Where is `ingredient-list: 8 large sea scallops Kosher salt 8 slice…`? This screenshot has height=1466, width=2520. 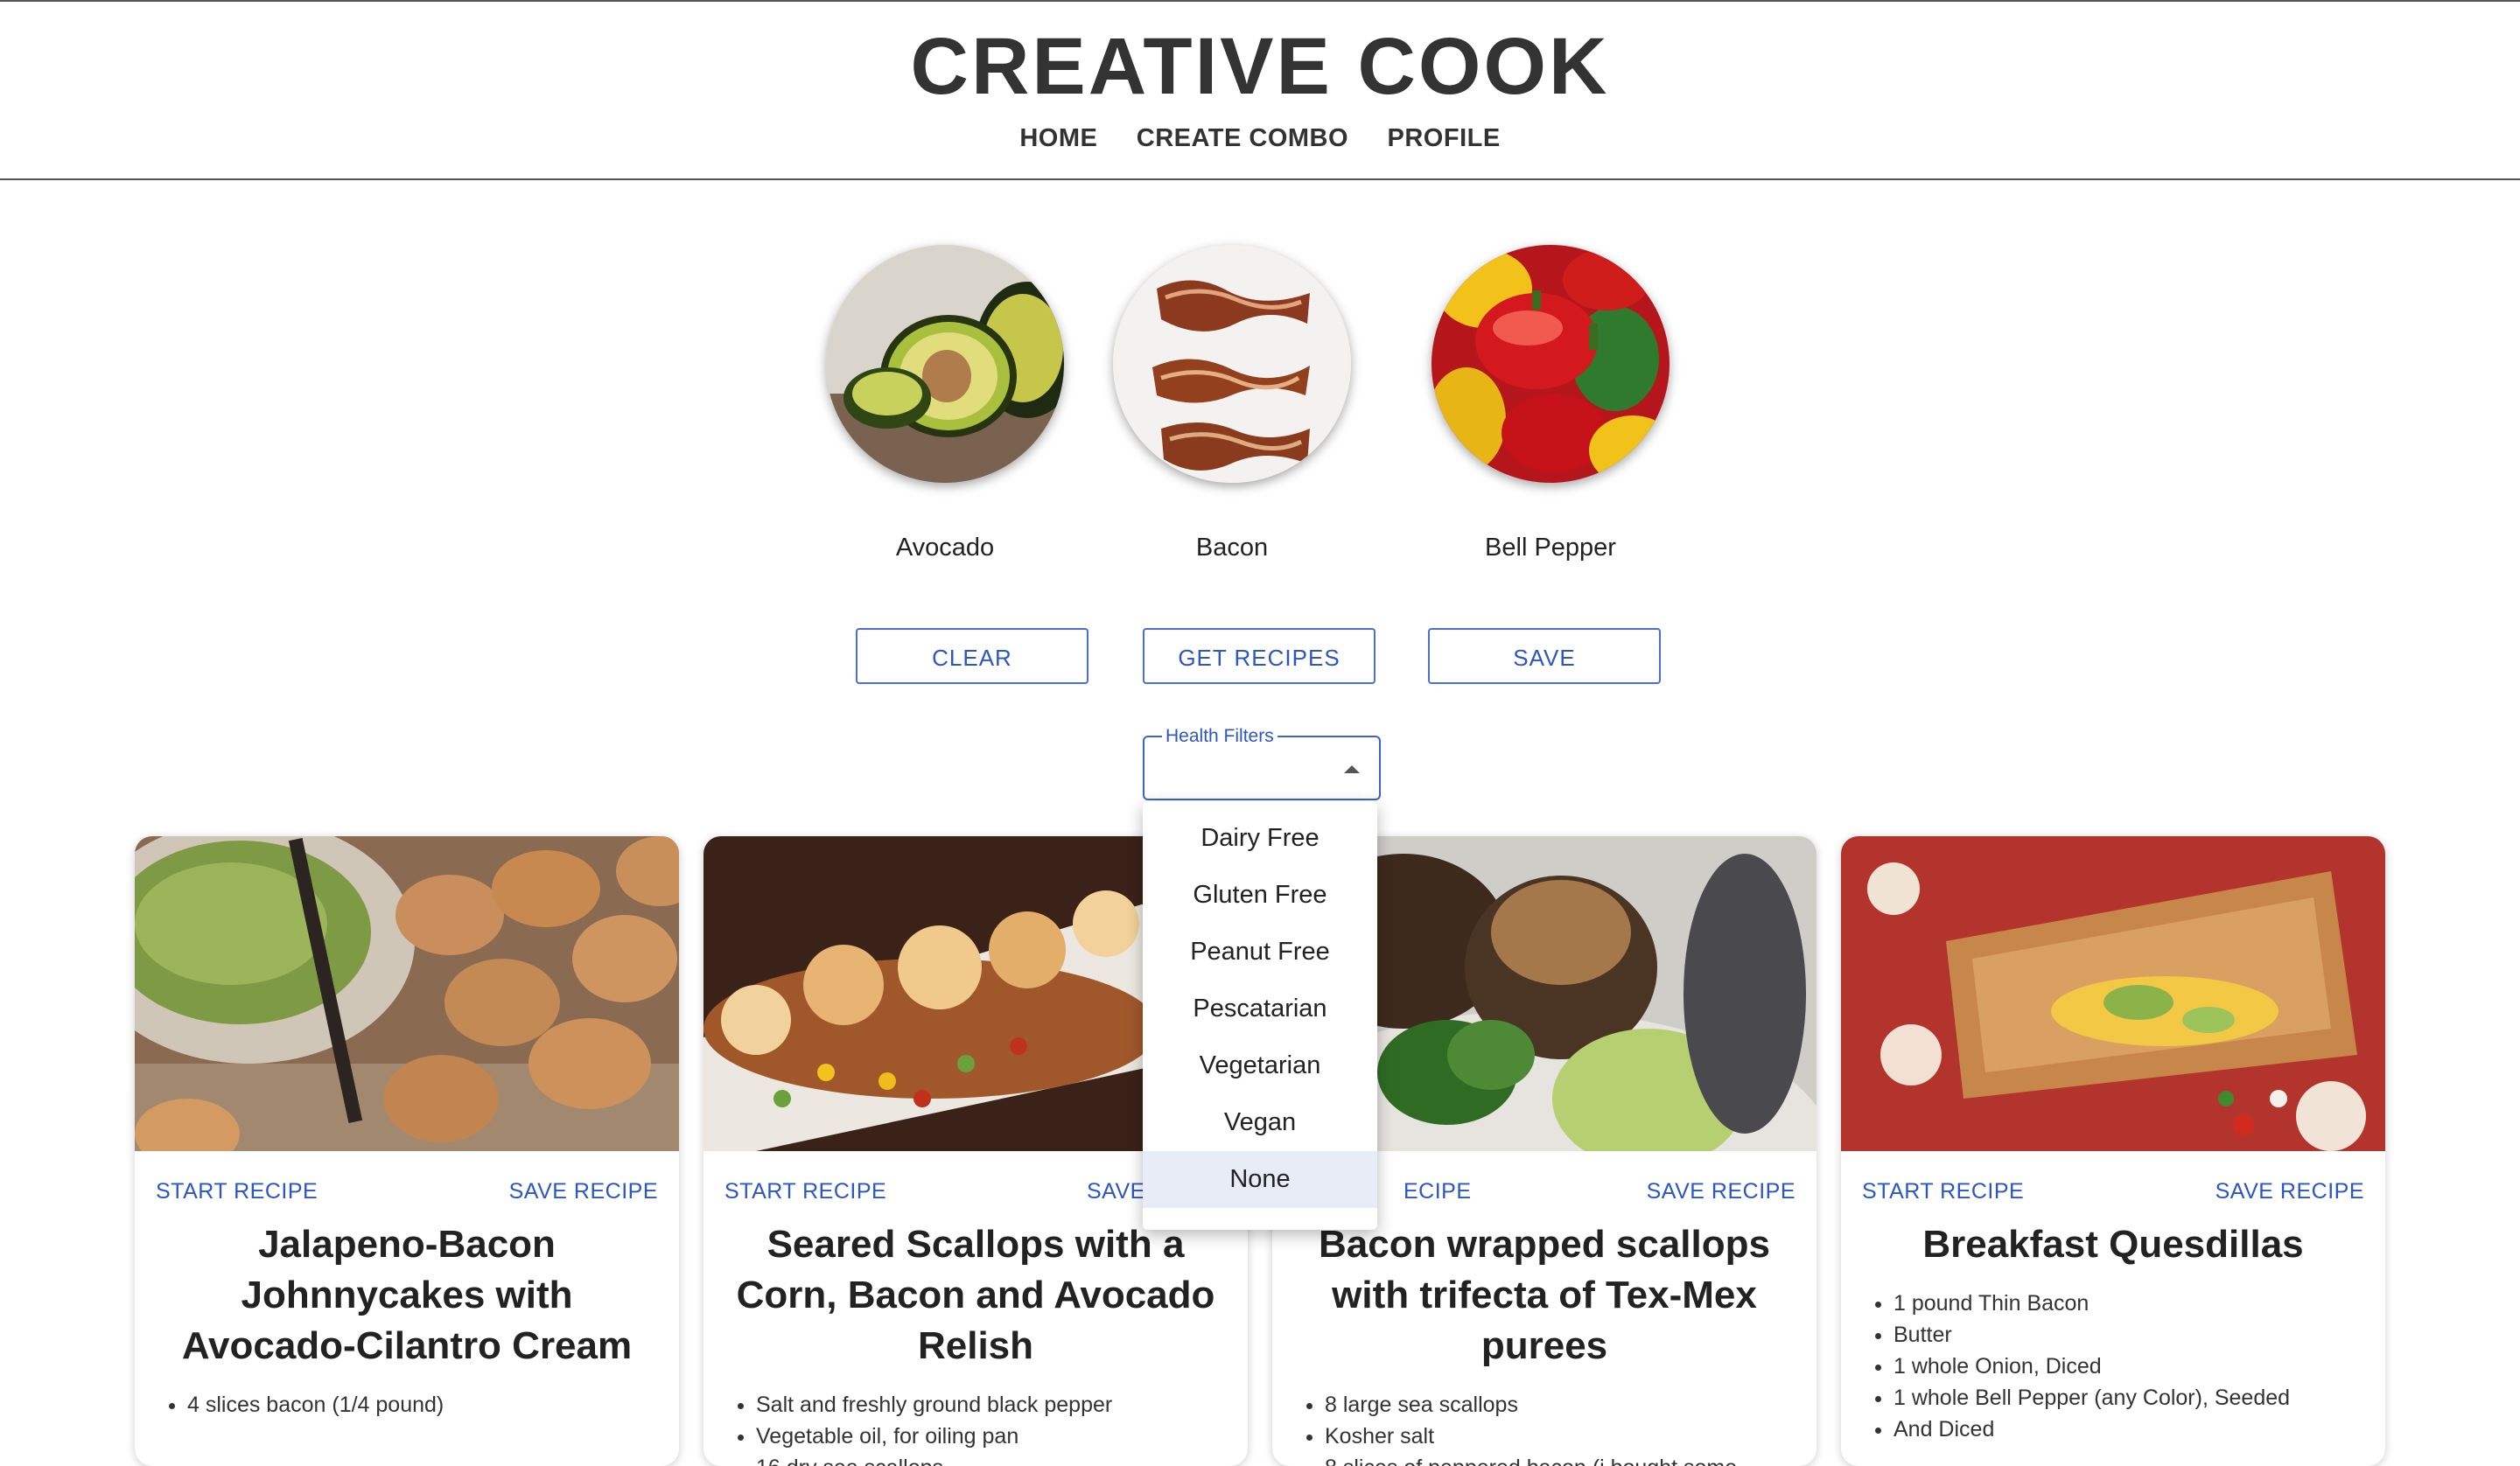
ingredient-list: 8 large sea scallops Kosher salt 8 slice… is located at coordinates (1570, 1428).